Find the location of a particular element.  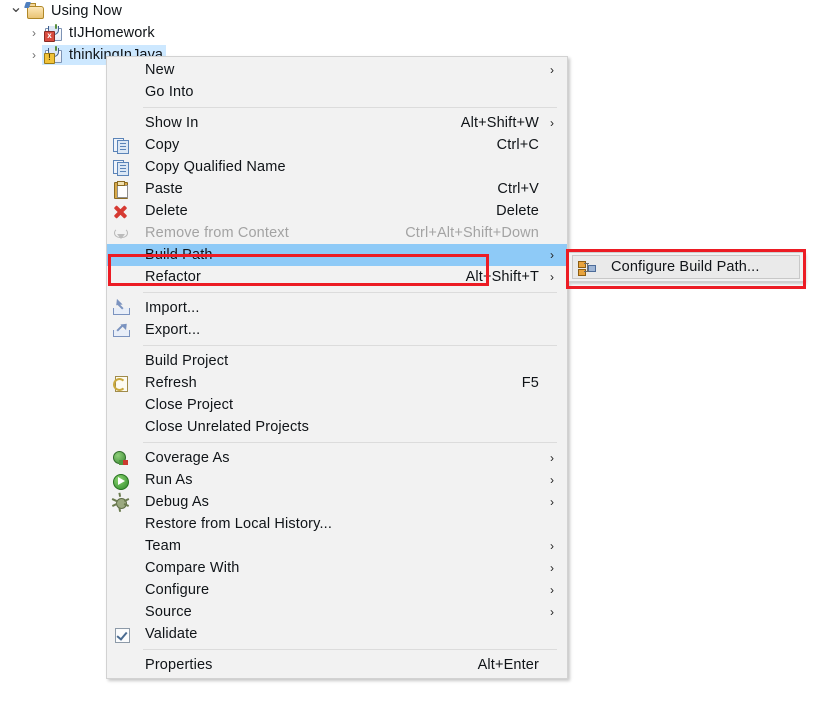

menu-item-shortcut: Alt+Shift+W is located at coordinates (499, 123).